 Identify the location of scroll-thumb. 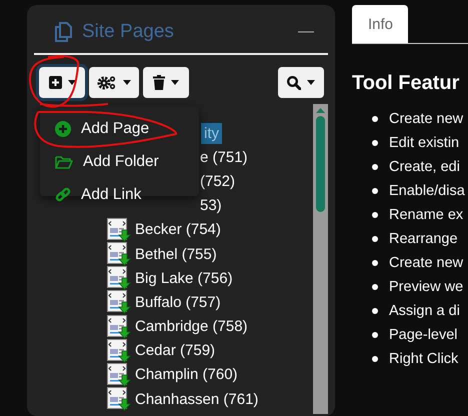
(320, 164).